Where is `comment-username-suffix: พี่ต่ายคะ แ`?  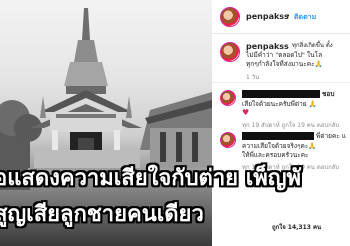
comment-username-suffix: พี่ต่ายคะ แ is located at coordinates (331, 136).